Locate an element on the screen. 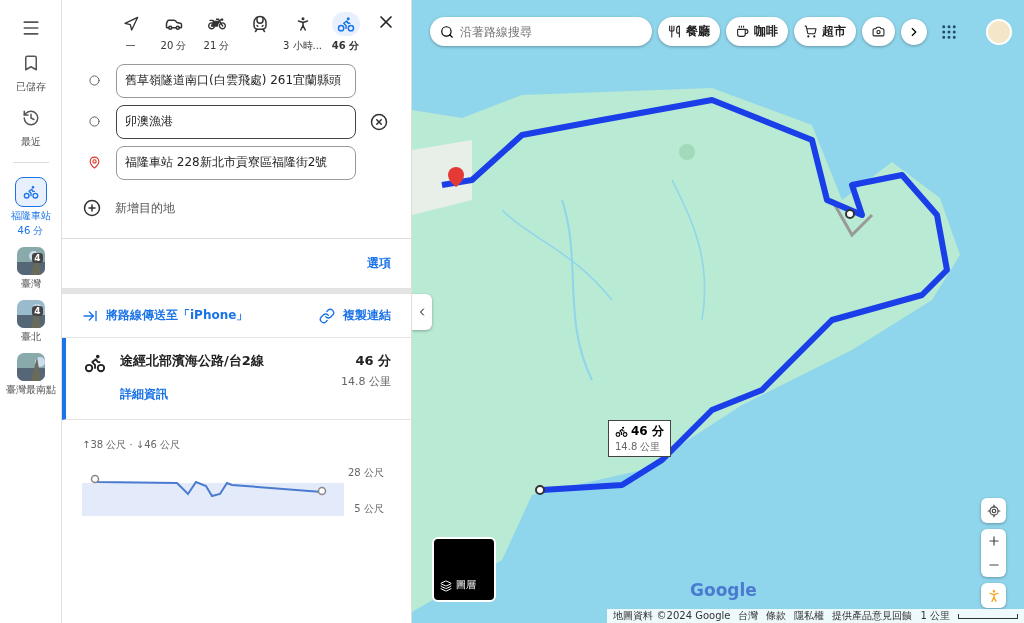 The height and width of the screenshot is (623, 1024). rail-item-label: 已儲存 is located at coordinates (30, 87).